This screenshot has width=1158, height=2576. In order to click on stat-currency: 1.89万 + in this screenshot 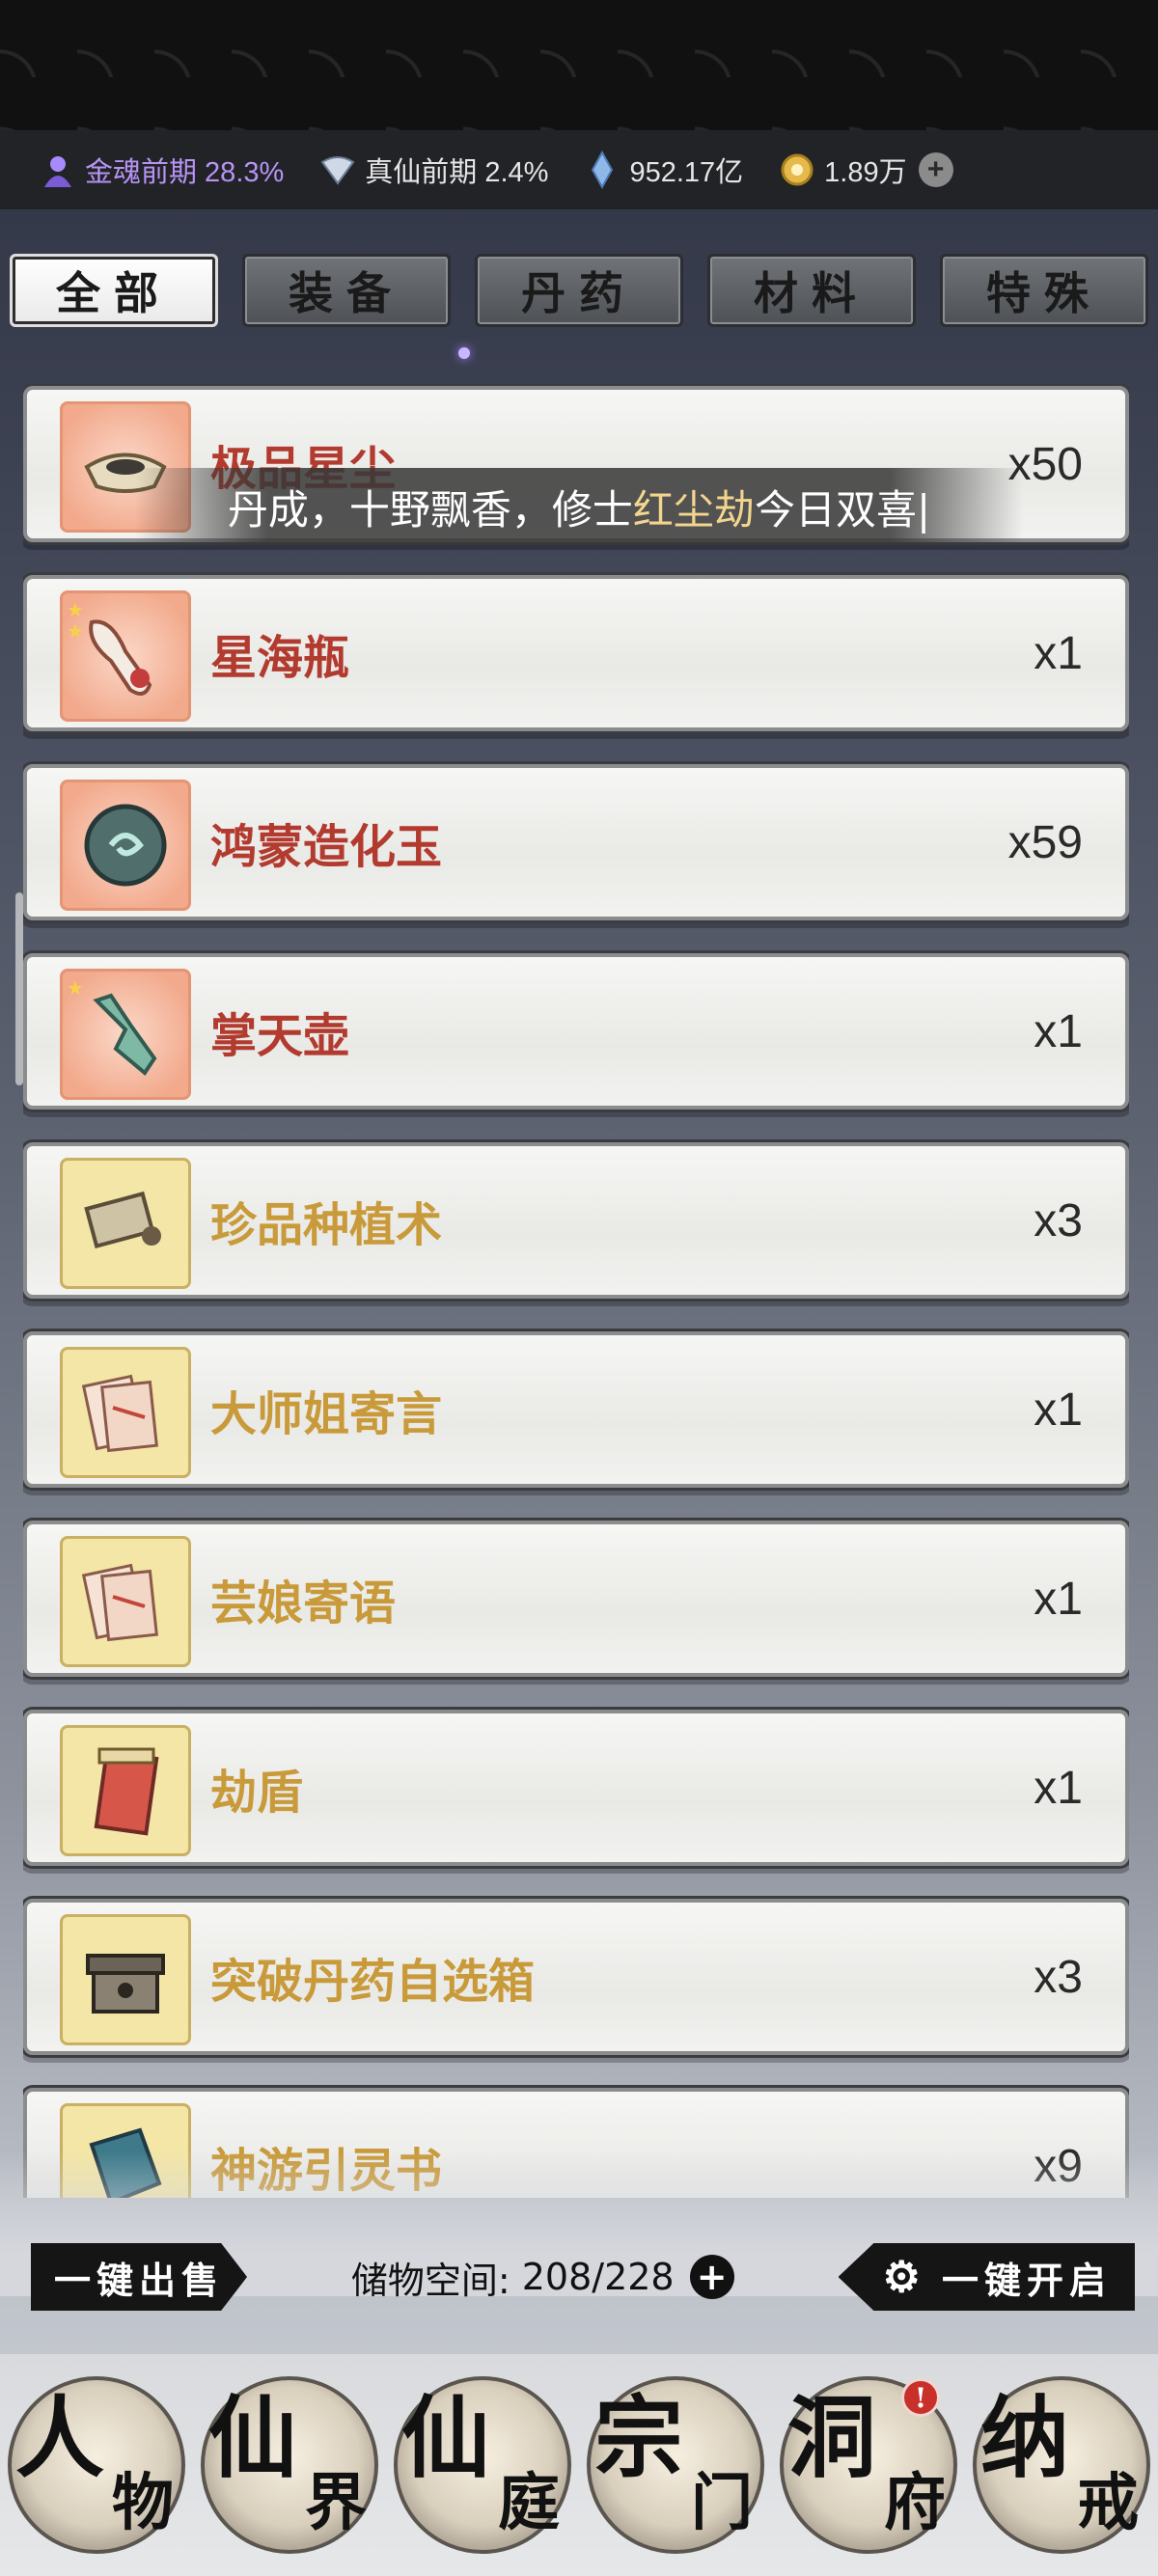, I will do `click(865, 170)`.